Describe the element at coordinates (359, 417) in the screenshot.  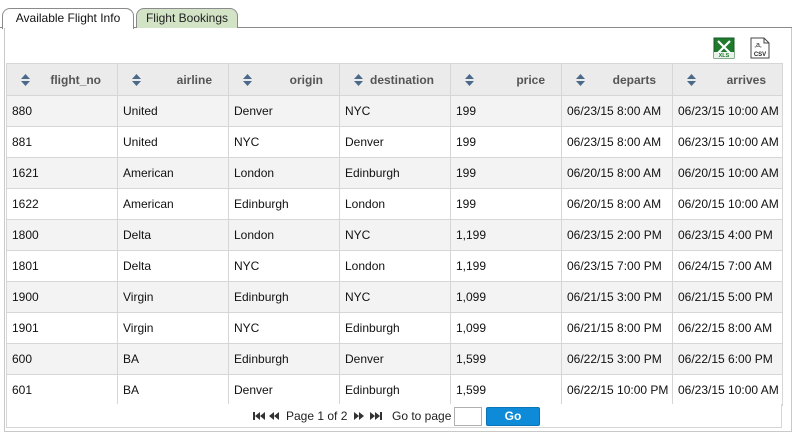
I see `next-page-icon` at that location.